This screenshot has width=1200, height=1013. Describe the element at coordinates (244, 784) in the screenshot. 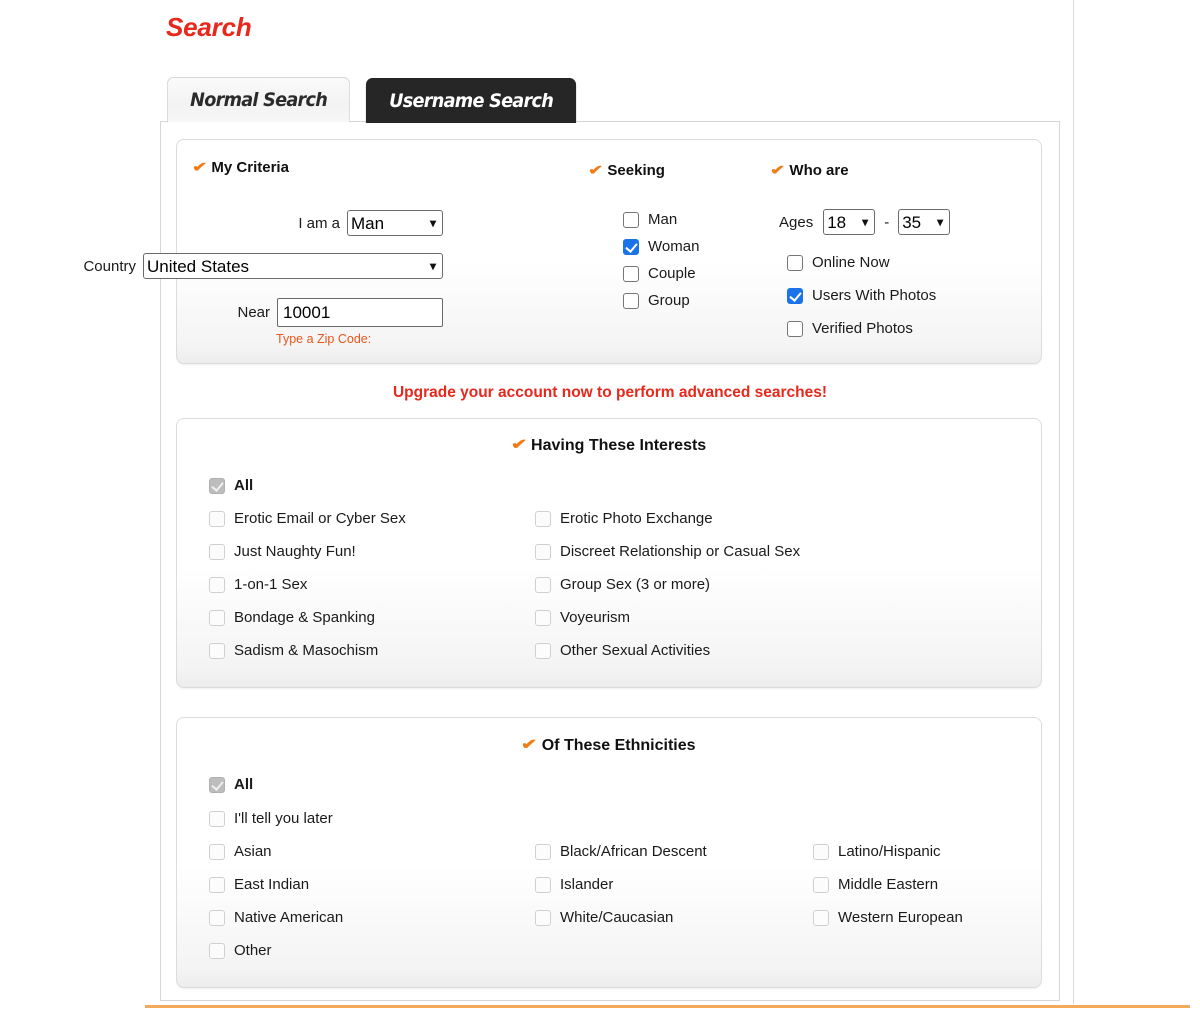

I see `ethnicities-option-all-label: All` at that location.